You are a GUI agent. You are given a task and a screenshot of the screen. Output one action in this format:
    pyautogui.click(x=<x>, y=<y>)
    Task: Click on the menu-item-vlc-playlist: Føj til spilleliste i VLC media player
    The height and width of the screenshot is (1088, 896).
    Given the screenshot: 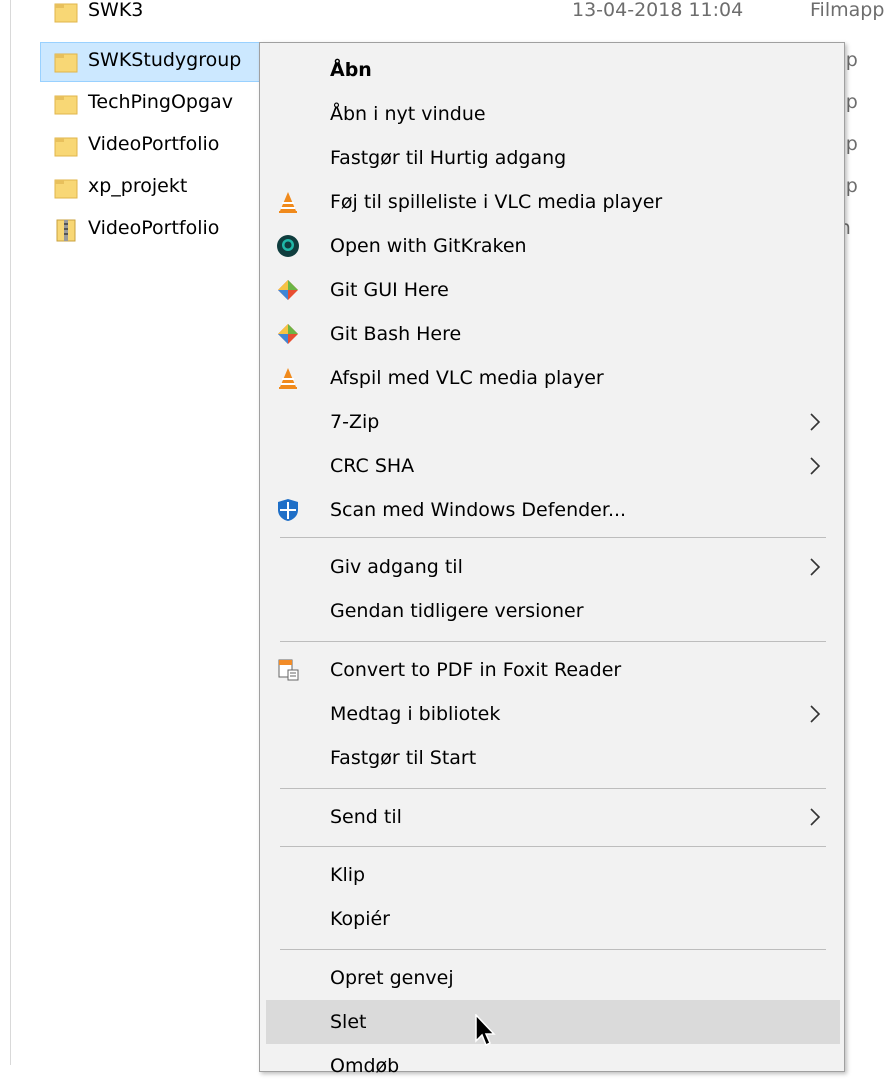 What is the action you would take?
    pyautogui.click(x=552, y=202)
    